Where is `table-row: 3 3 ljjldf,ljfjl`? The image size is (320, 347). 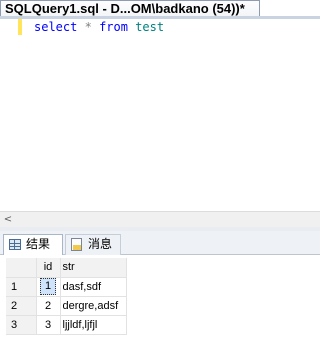 table-row: 3 3 ljjldf,ljfjl is located at coordinates (66, 325).